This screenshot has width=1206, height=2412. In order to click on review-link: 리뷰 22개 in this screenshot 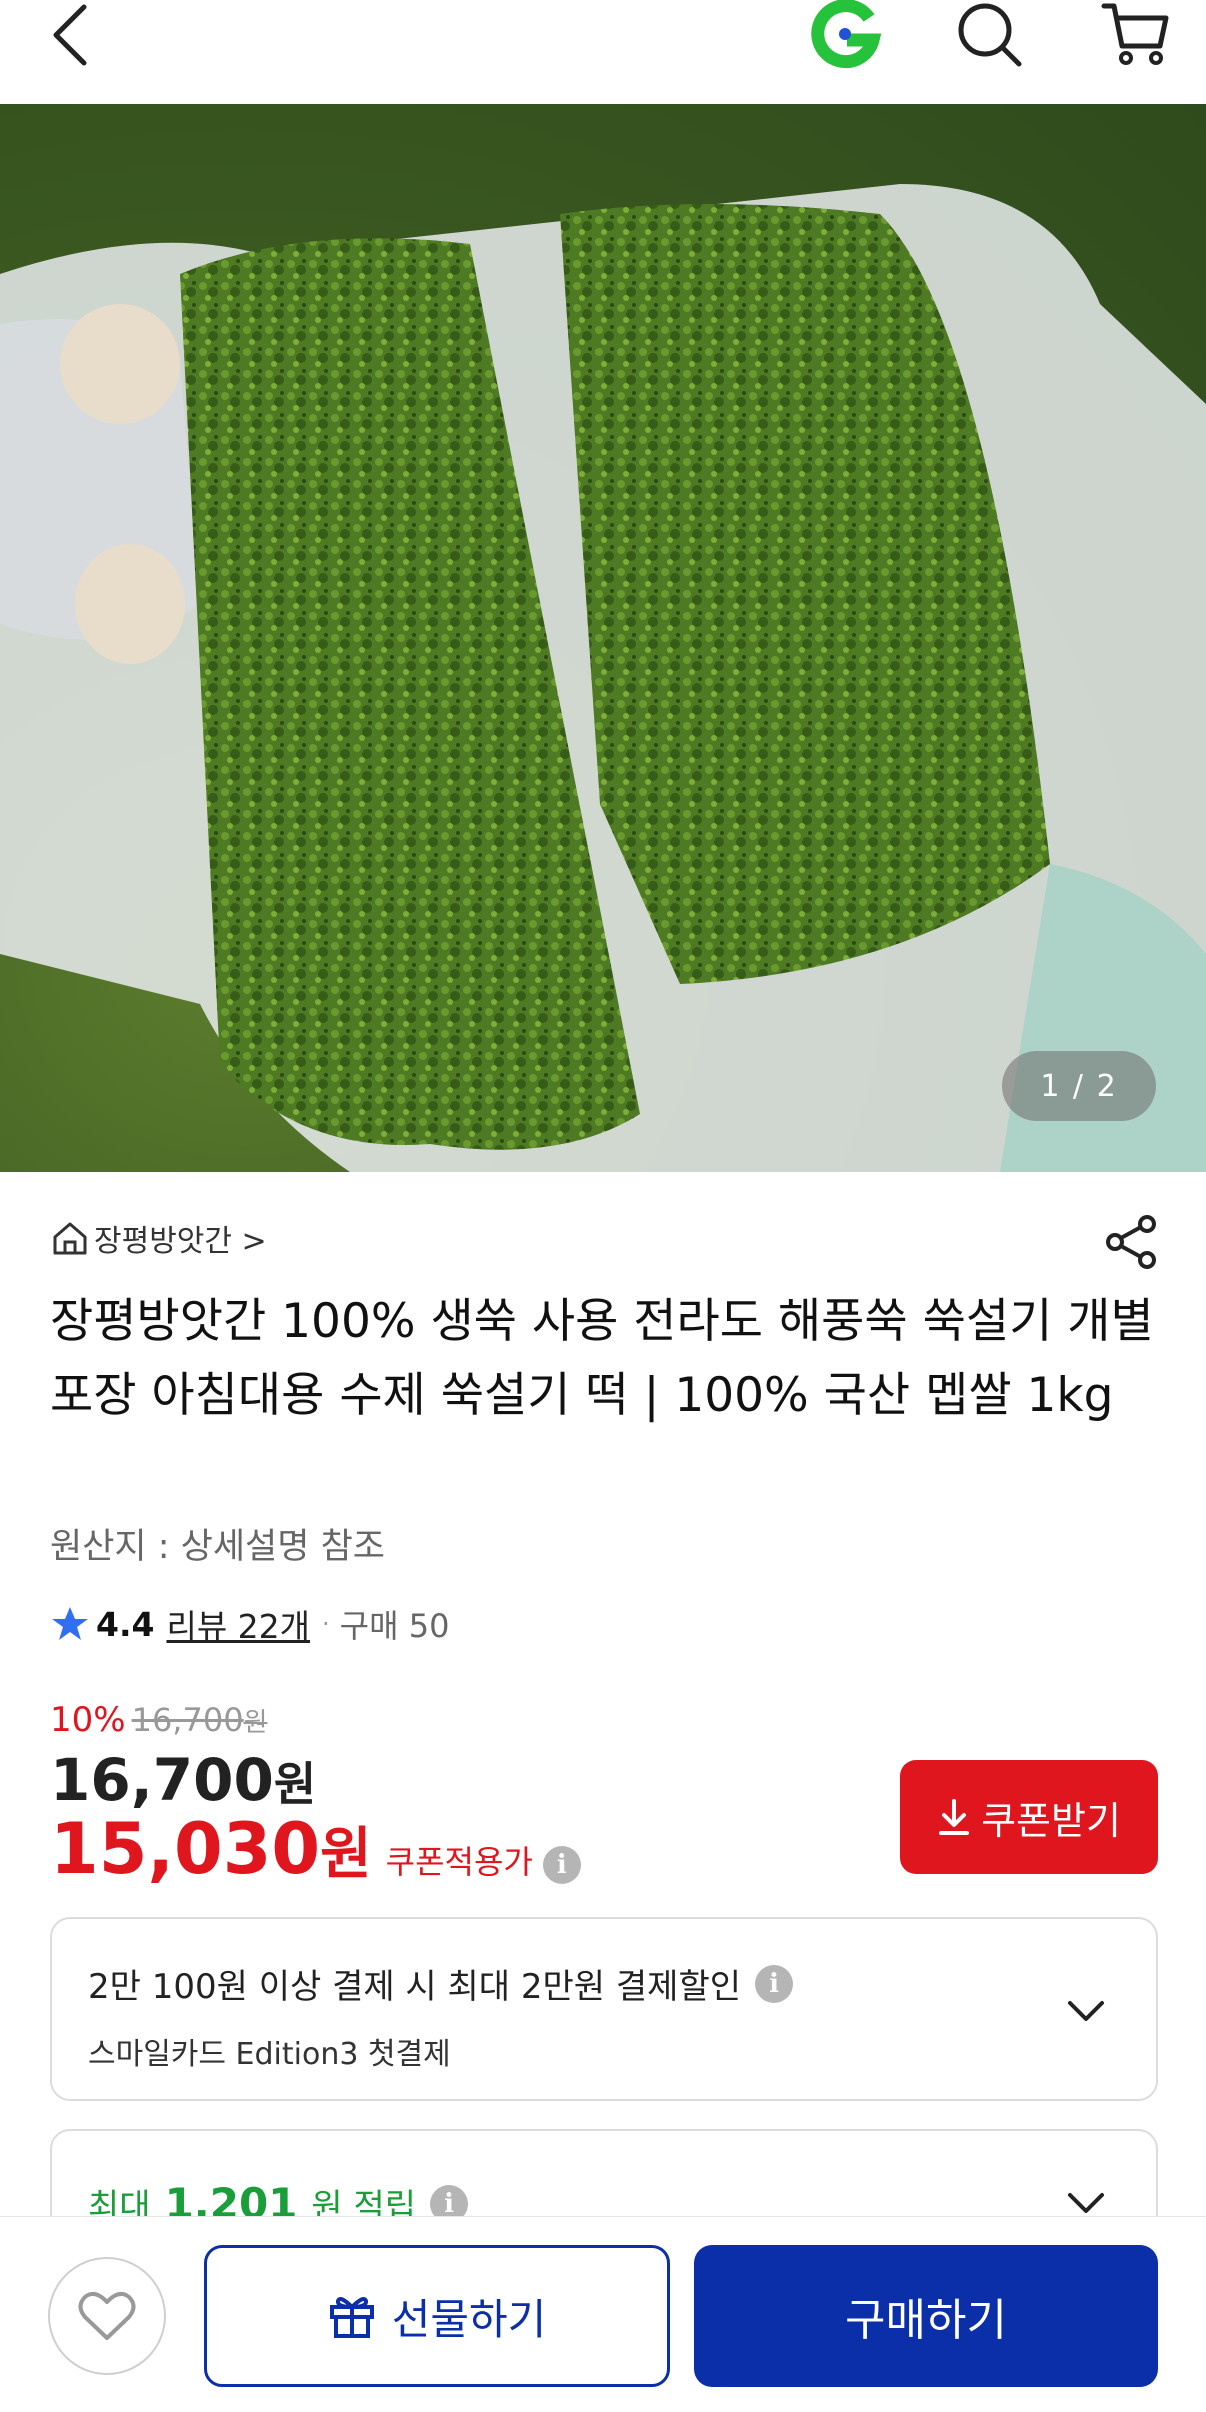, I will do `click(238, 1624)`.